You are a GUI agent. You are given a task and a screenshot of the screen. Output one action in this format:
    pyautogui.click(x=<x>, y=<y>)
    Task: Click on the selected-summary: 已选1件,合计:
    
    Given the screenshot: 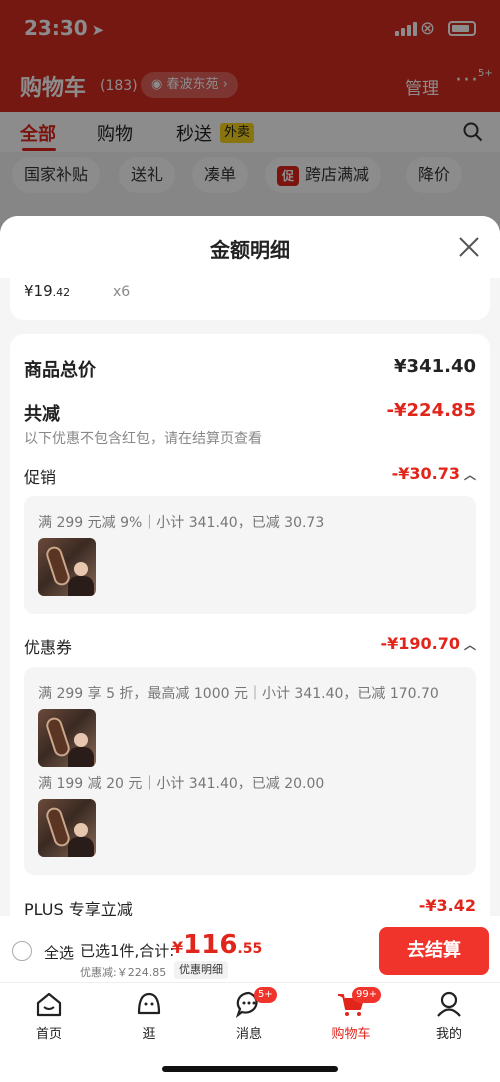 What is the action you would take?
    pyautogui.click(x=127, y=951)
    